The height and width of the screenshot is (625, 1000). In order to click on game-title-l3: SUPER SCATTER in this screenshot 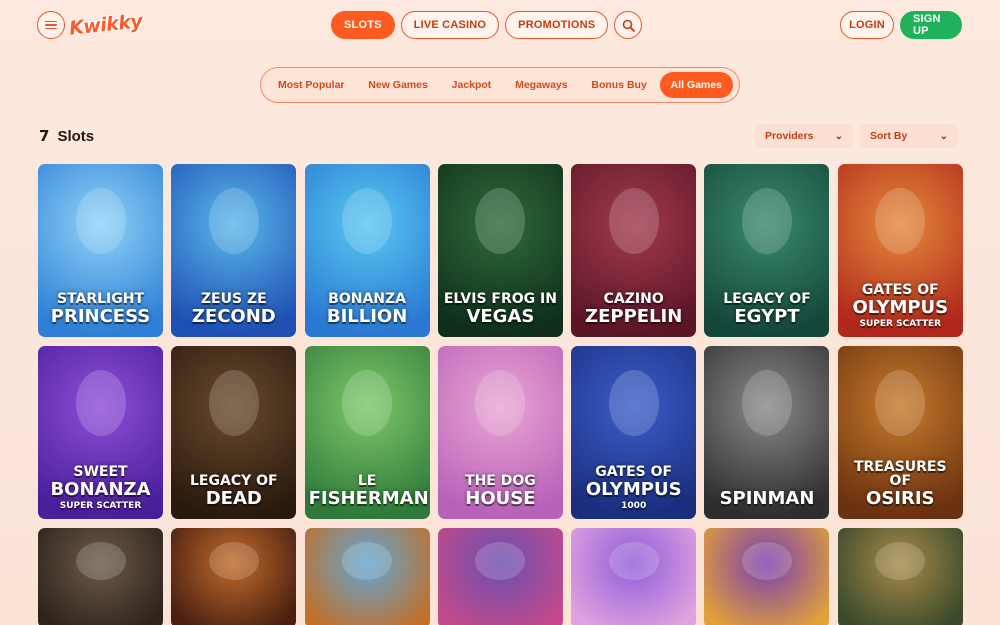, I will do `click(900, 324)`.